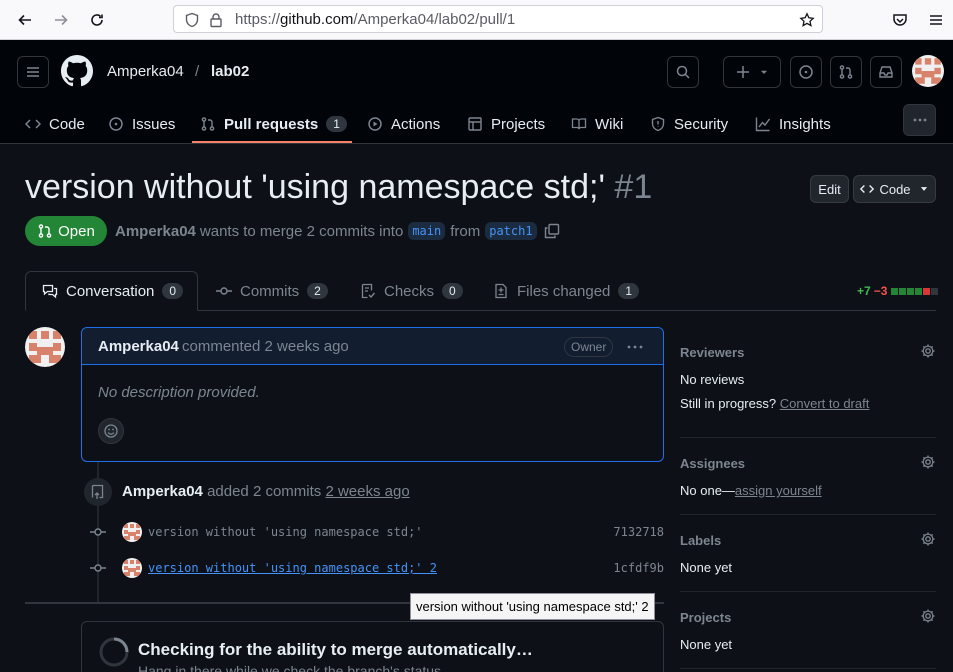  I want to click on back-button, so click(25, 20).